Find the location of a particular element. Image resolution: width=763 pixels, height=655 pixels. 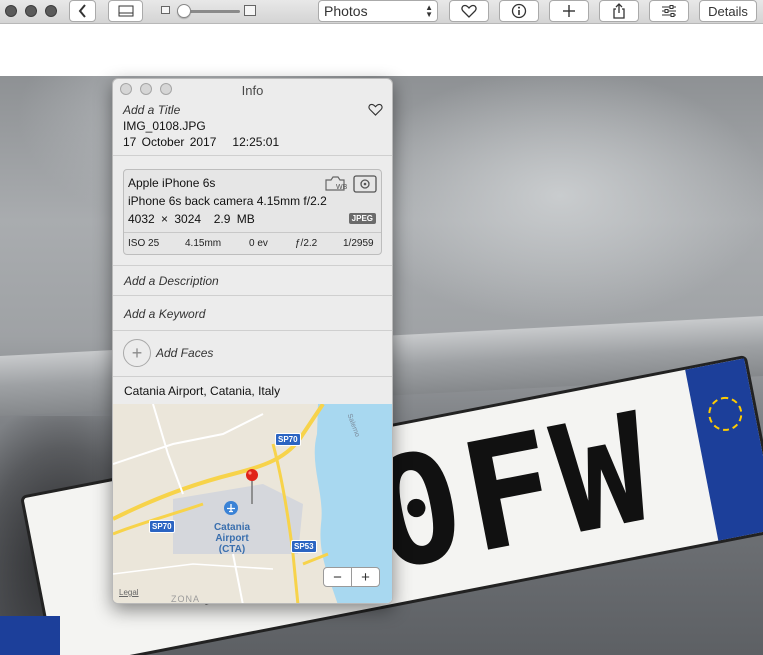

zoom-small-icon is located at coordinates (165, 10).